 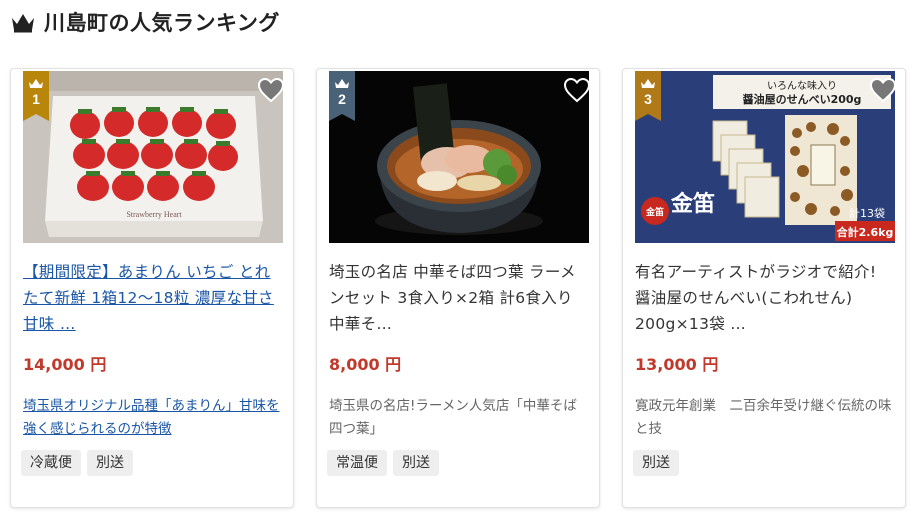 I want to click on tag-ambient: 常温便, so click(x=357, y=463).